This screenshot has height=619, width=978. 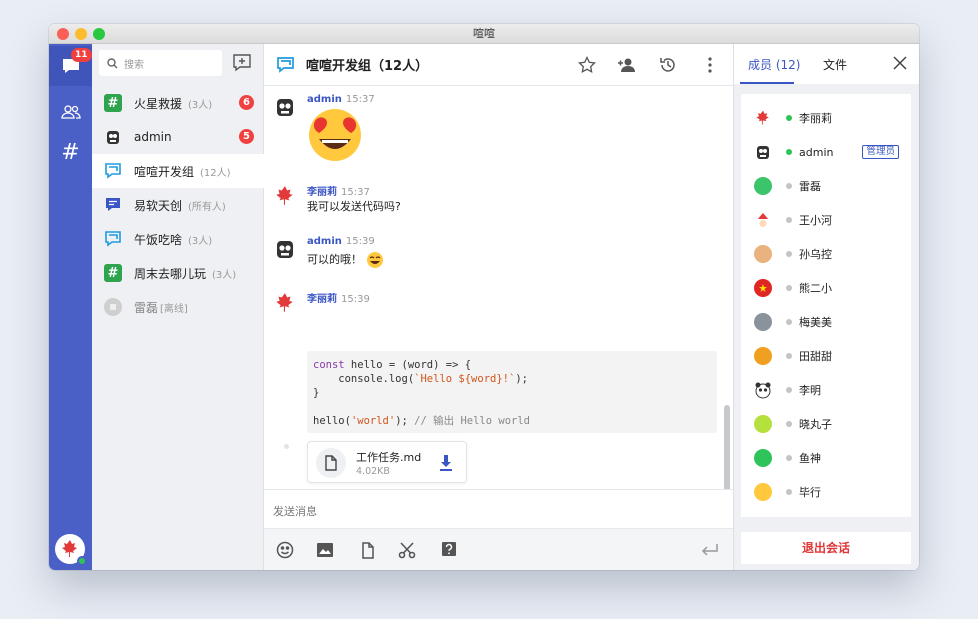 I want to click on tab-members: 成员 (12), so click(x=774, y=64).